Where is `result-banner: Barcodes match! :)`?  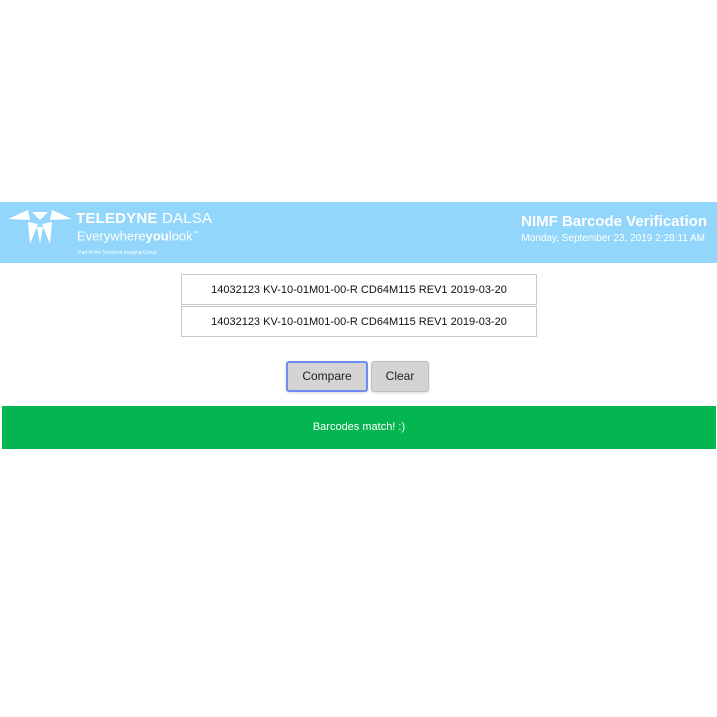
result-banner: Barcodes match! :) is located at coordinates (359, 427).